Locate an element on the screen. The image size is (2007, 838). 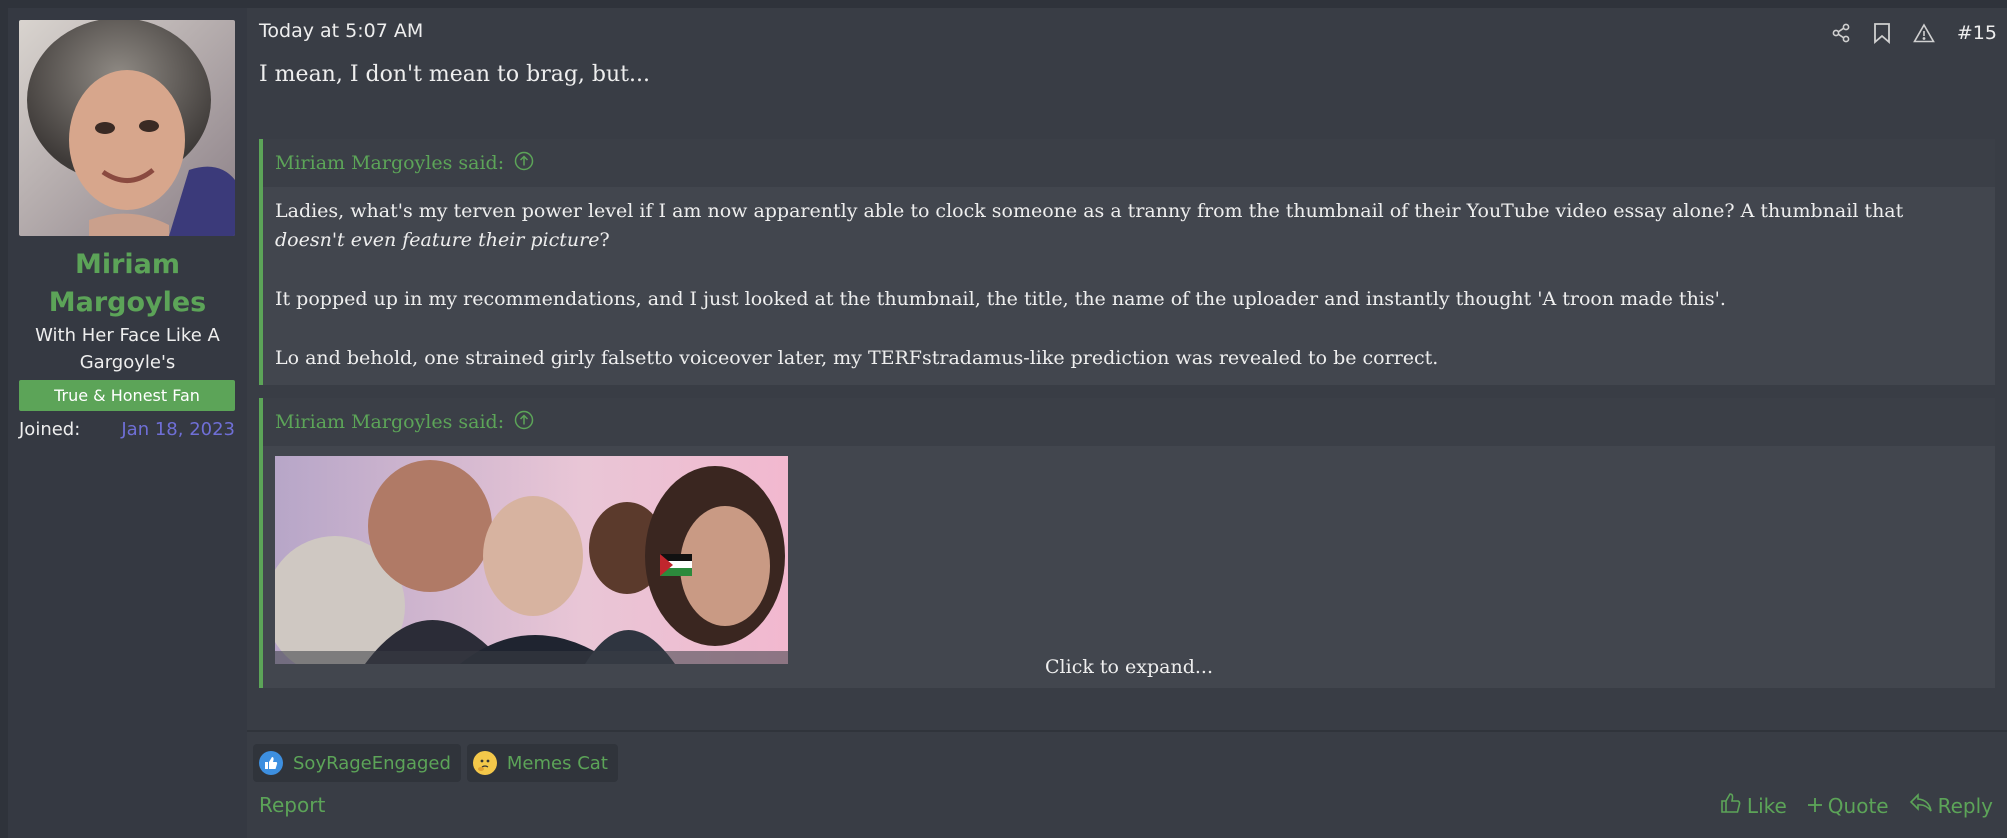
quote-button: Quote is located at coordinates (1848, 805).